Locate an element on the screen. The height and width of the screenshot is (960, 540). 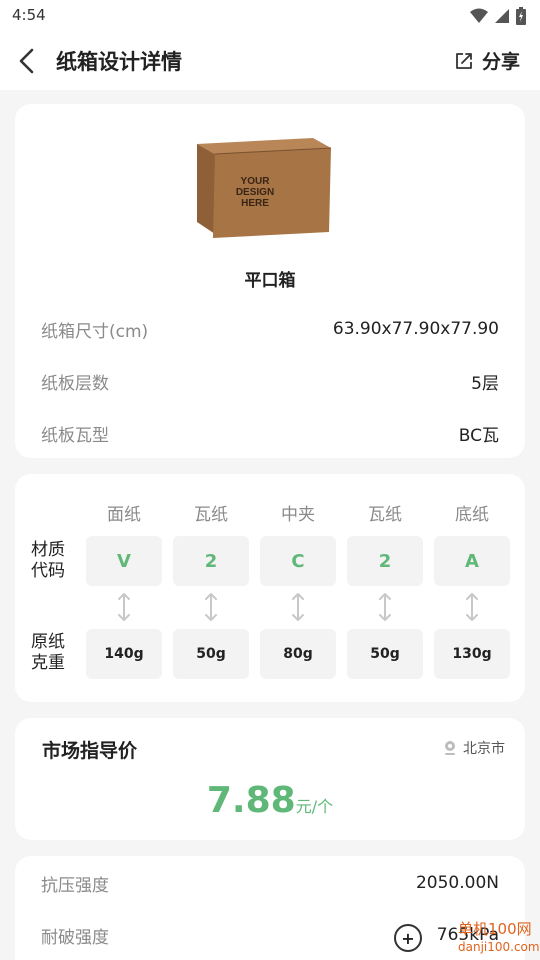
info-label: 纸板瓦型 is located at coordinates (75, 435).